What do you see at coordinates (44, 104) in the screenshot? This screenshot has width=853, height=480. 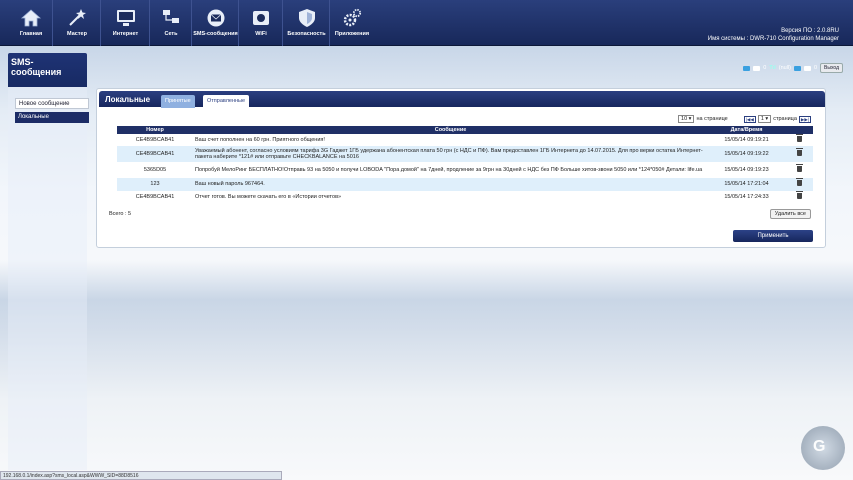 I see `sidebar-item-label: Новое сообщение` at bounding box center [44, 104].